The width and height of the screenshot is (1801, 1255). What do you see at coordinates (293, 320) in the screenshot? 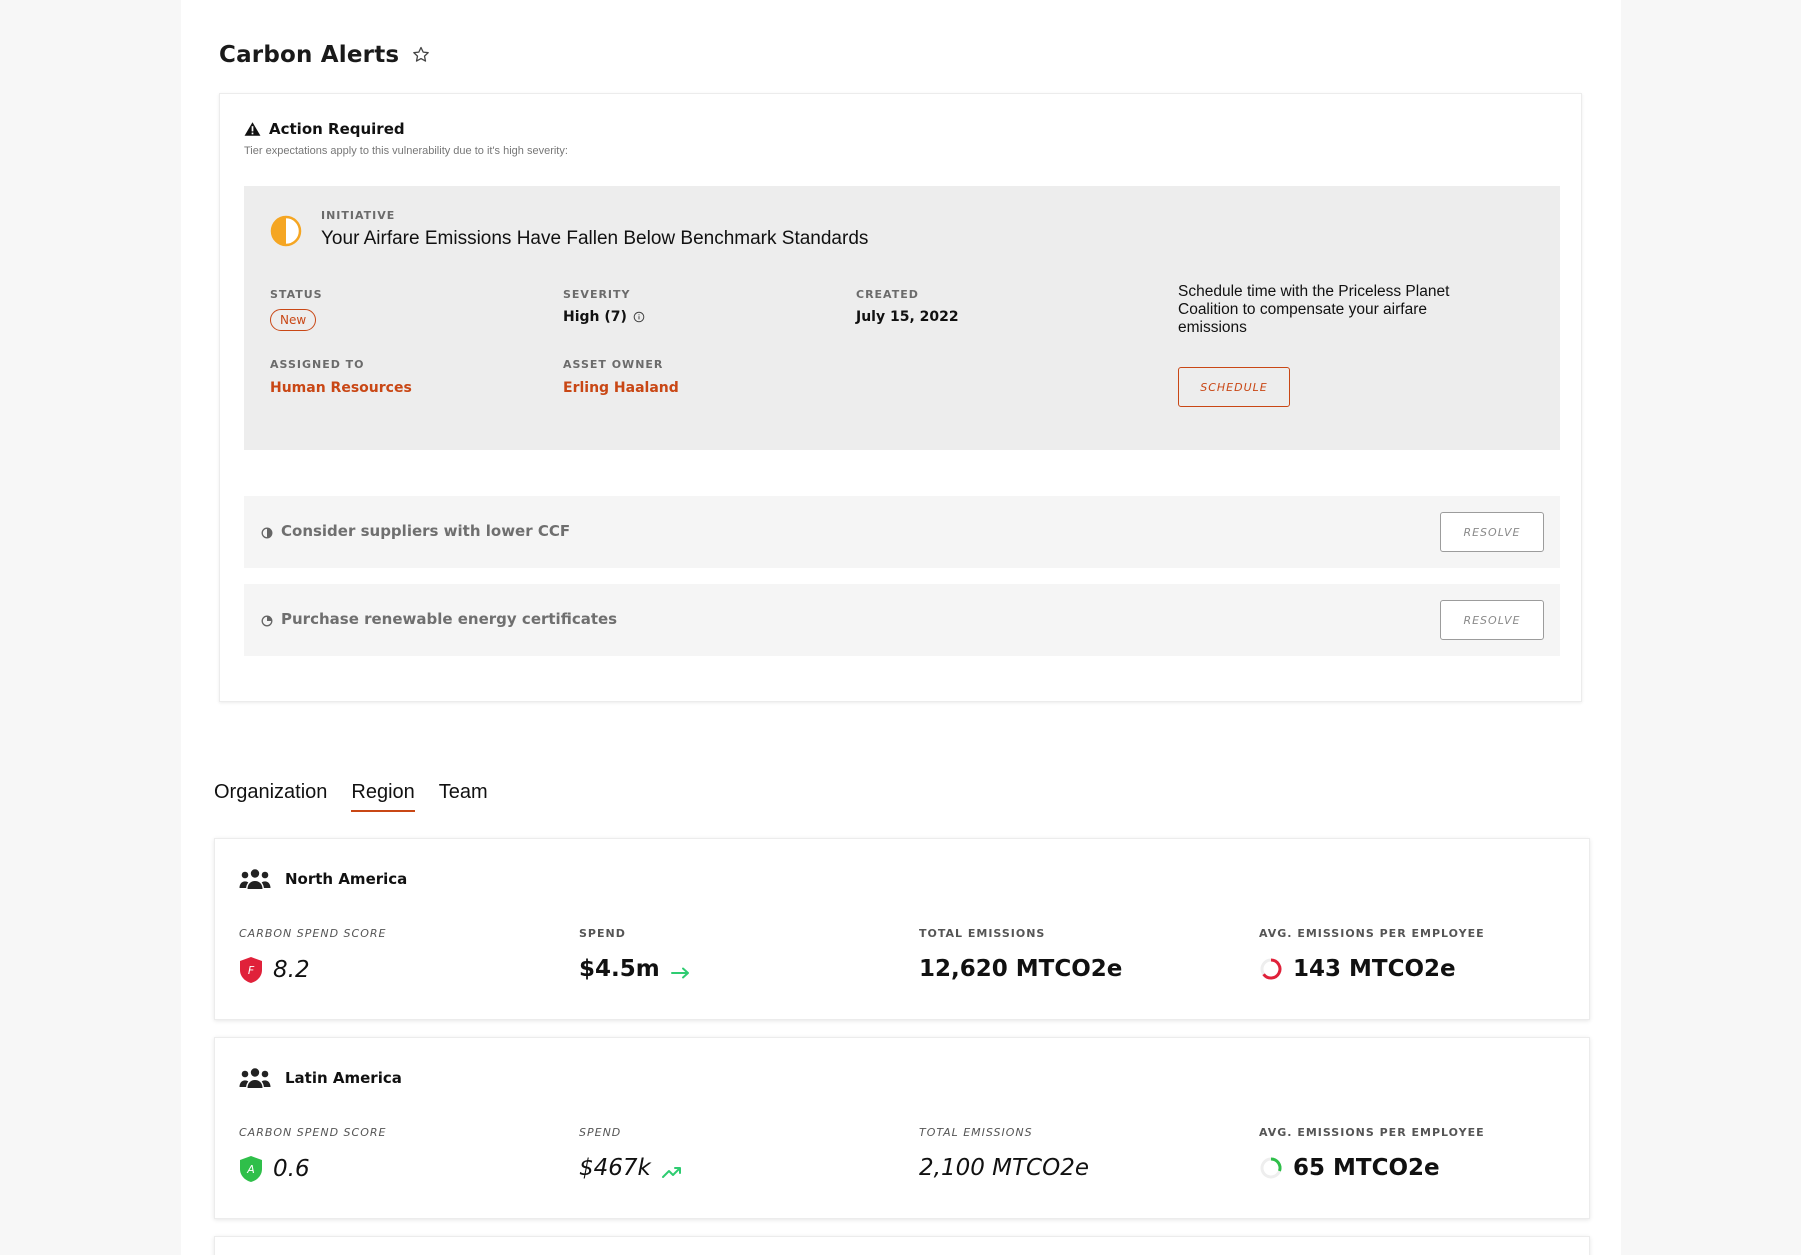
I see `status-badge: New` at bounding box center [293, 320].